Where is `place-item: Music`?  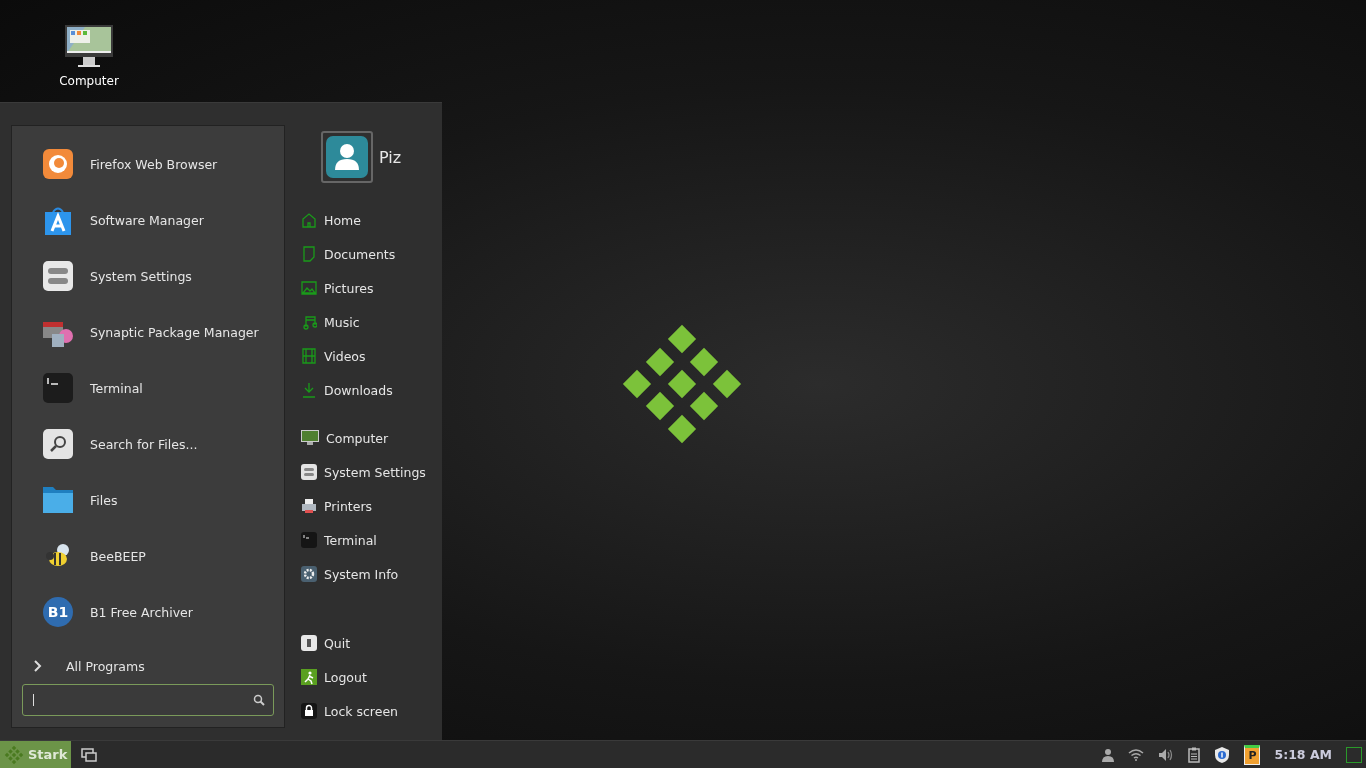 place-item: Music is located at coordinates (330, 322).